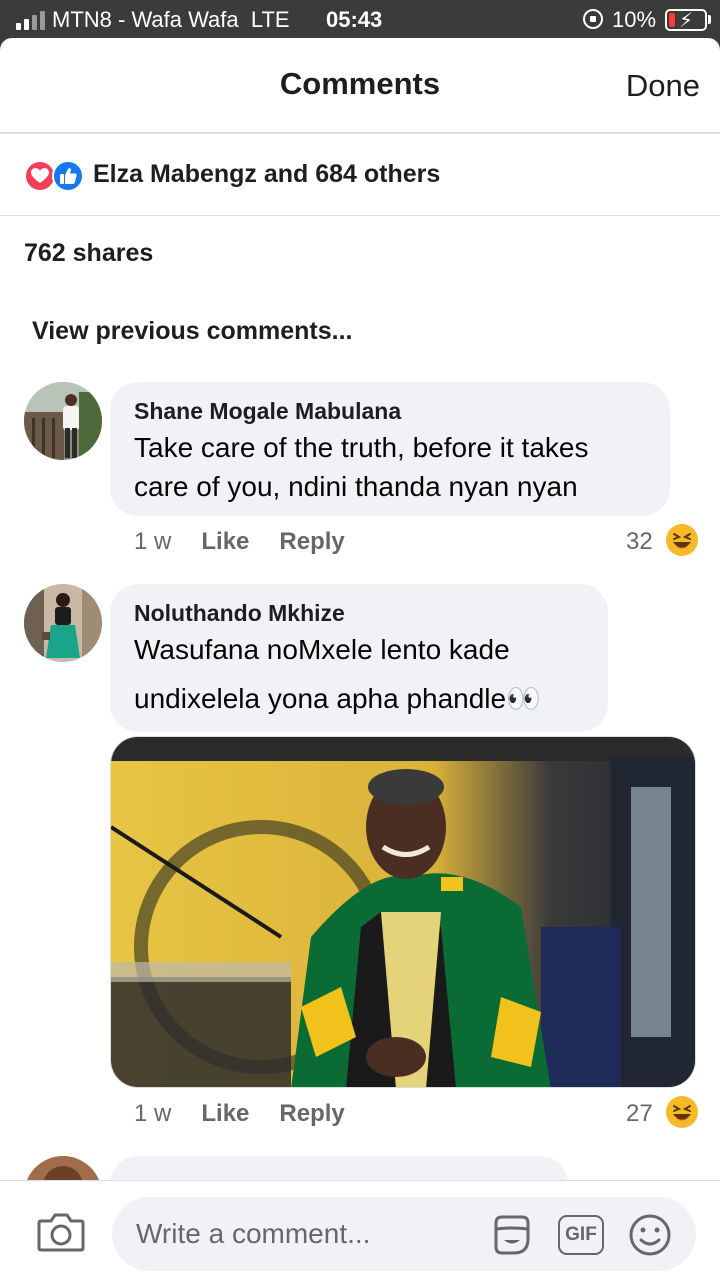  What do you see at coordinates (61, 1232) in the screenshot?
I see `camera-icon` at bounding box center [61, 1232].